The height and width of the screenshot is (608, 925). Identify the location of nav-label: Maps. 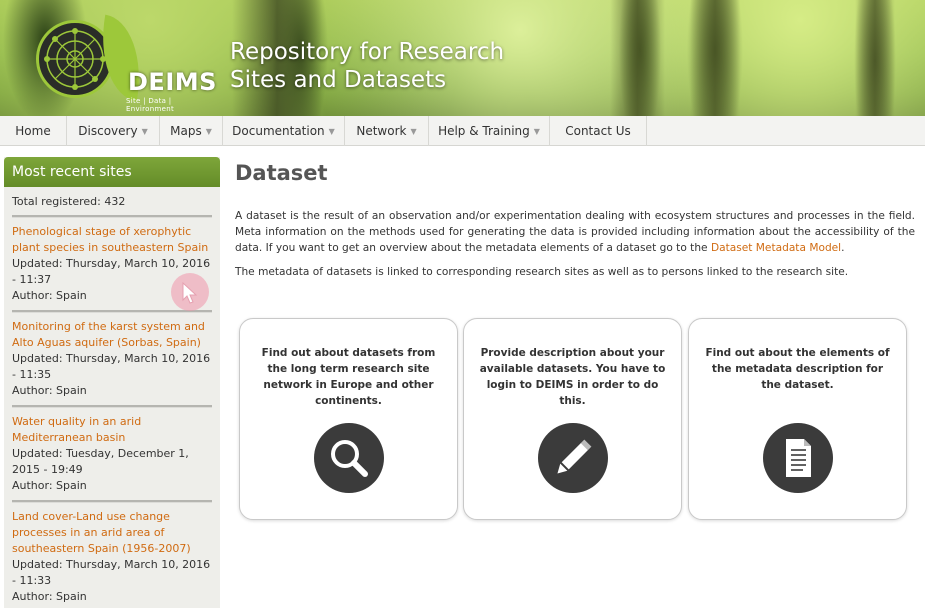
(186, 131).